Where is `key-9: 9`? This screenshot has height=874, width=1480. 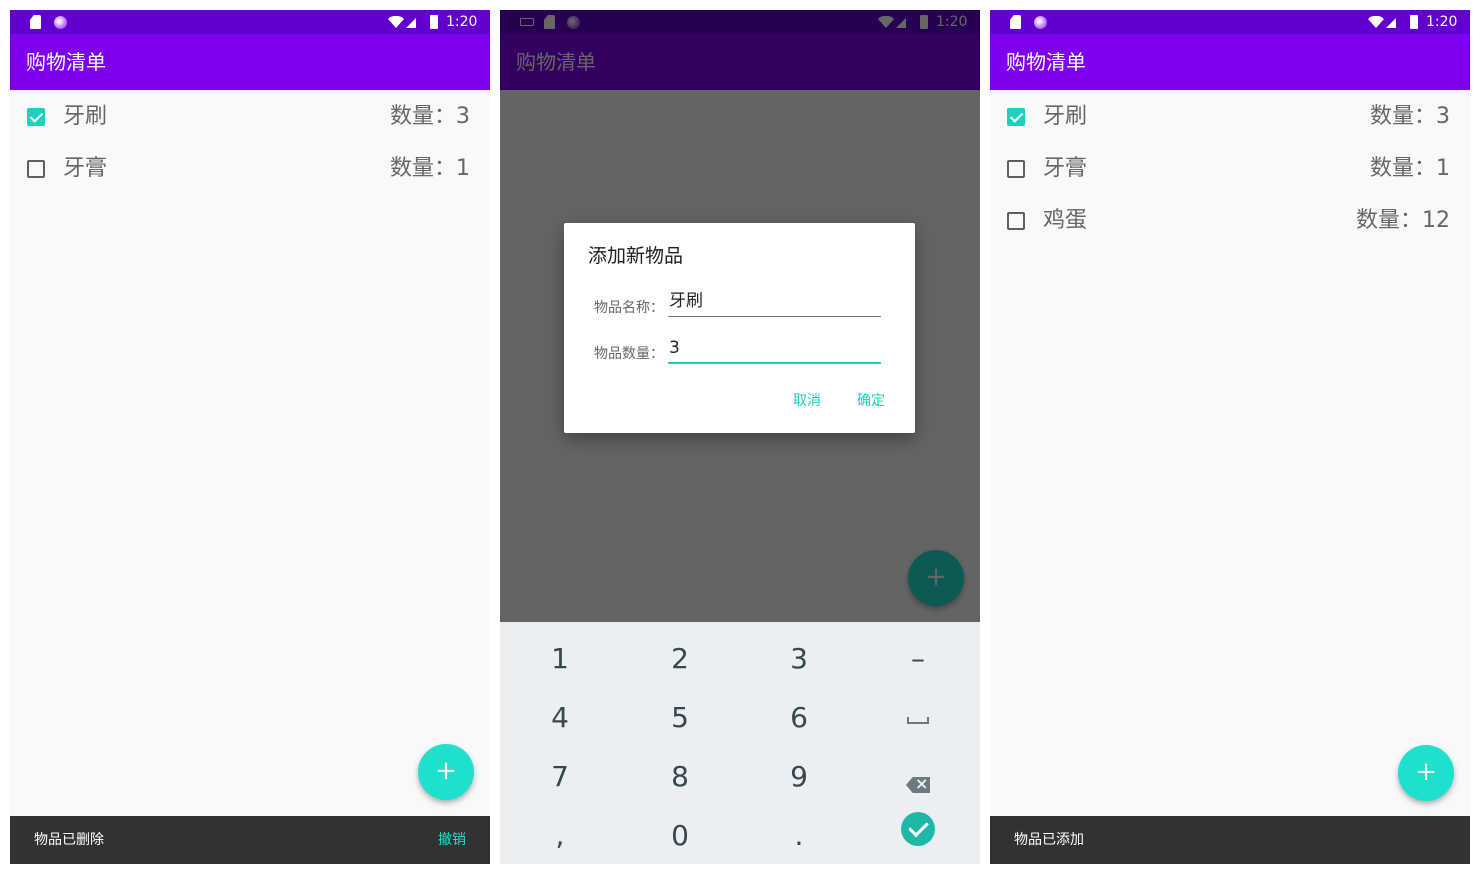 key-9: 9 is located at coordinates (799, 776).